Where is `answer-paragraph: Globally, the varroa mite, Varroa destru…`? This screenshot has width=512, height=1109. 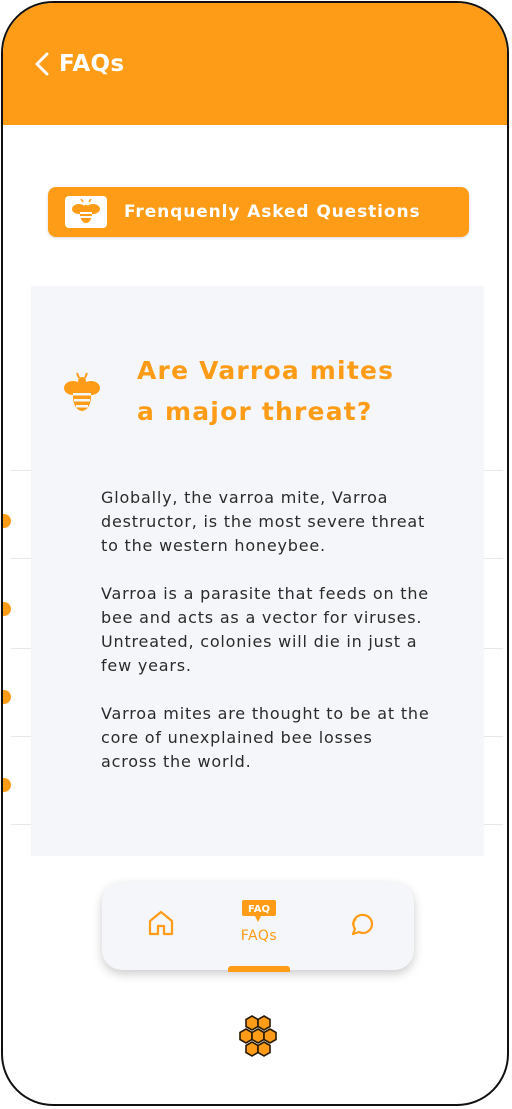 answer-paragraph: Globally, the varroa mite, Varroa destru… is located at coordinates (263, 521).